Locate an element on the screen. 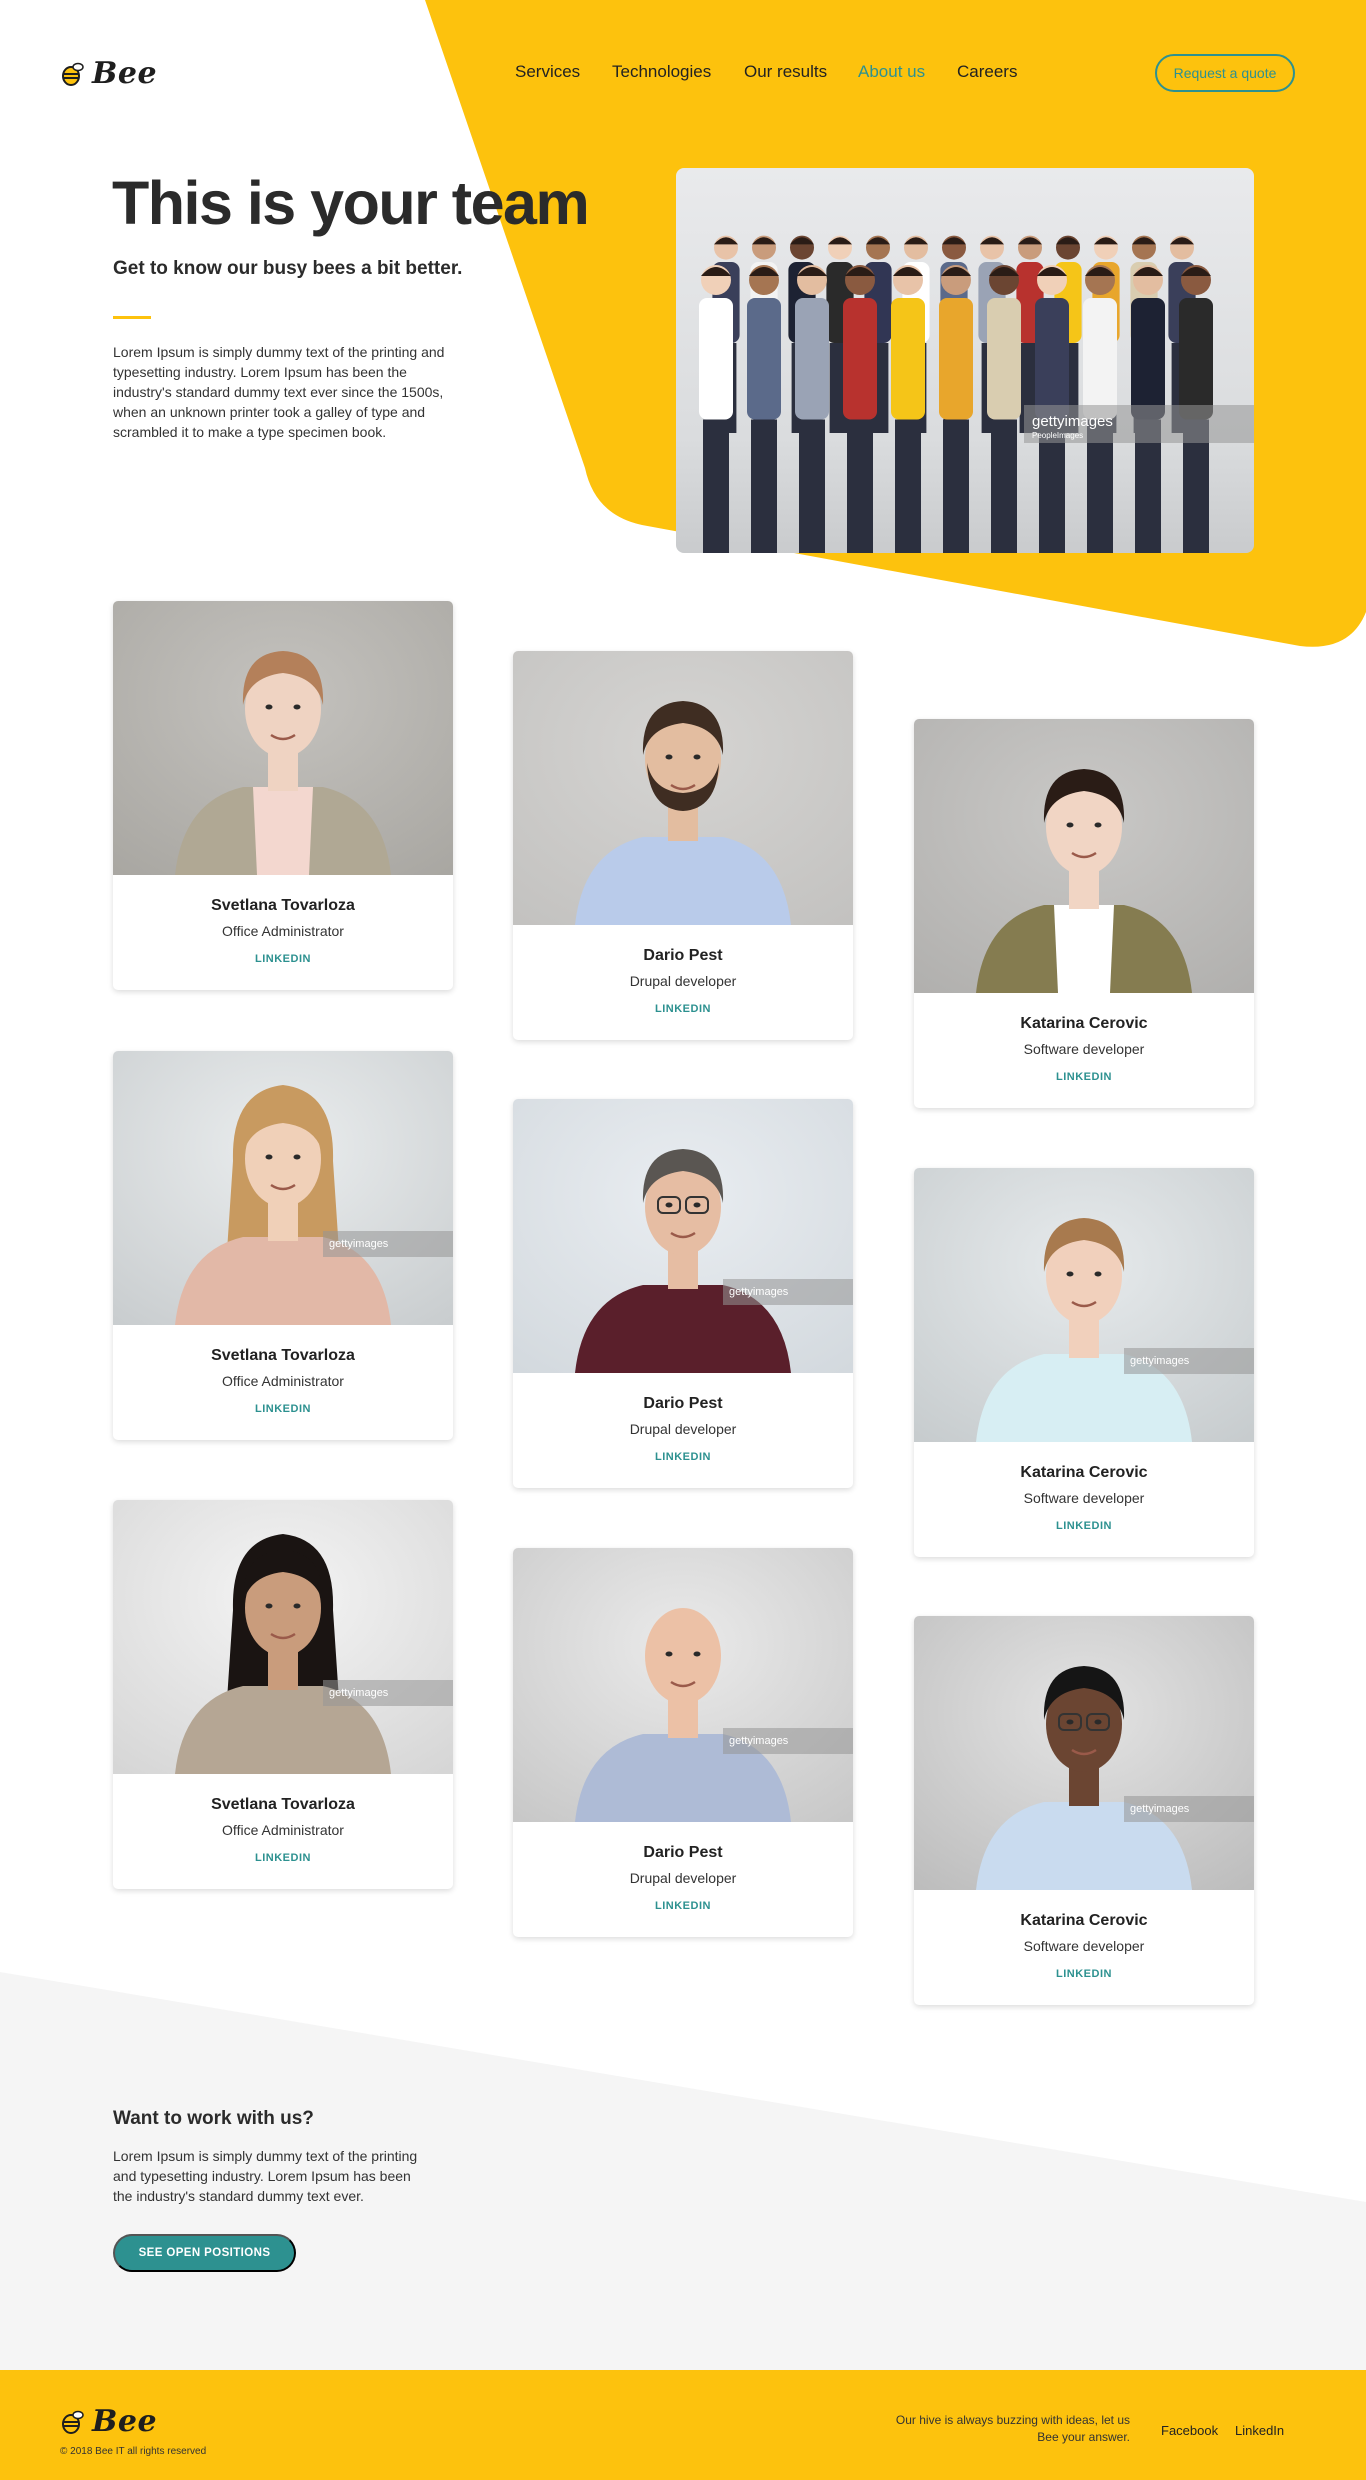 This screenshot has width=1366, height=2480. copyright-text: © 2018 Bee IT all rights reserved is located at coordinates (133, 2451).